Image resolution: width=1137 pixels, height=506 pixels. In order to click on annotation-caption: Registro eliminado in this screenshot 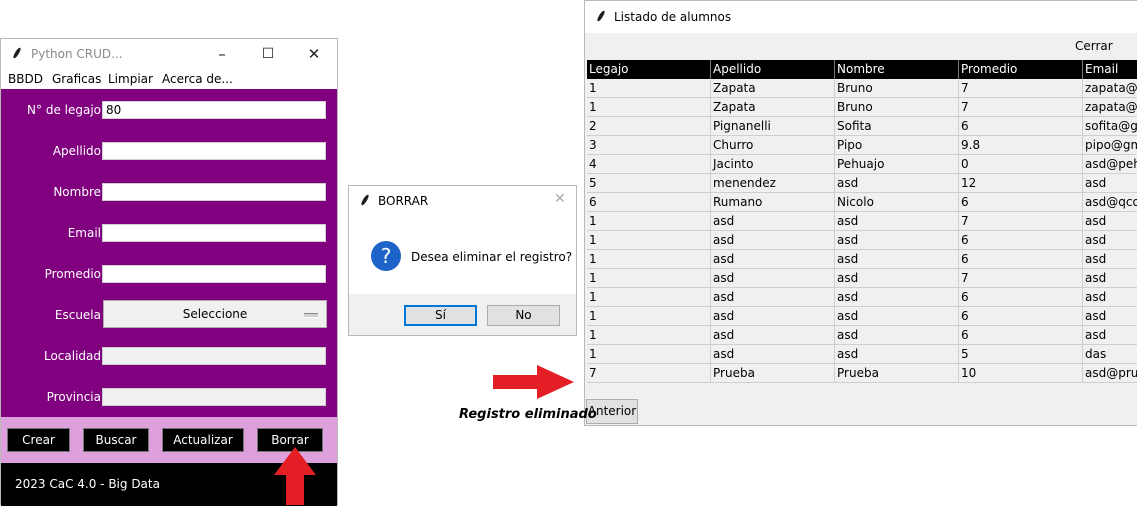, I will do `click(528, 414)`.